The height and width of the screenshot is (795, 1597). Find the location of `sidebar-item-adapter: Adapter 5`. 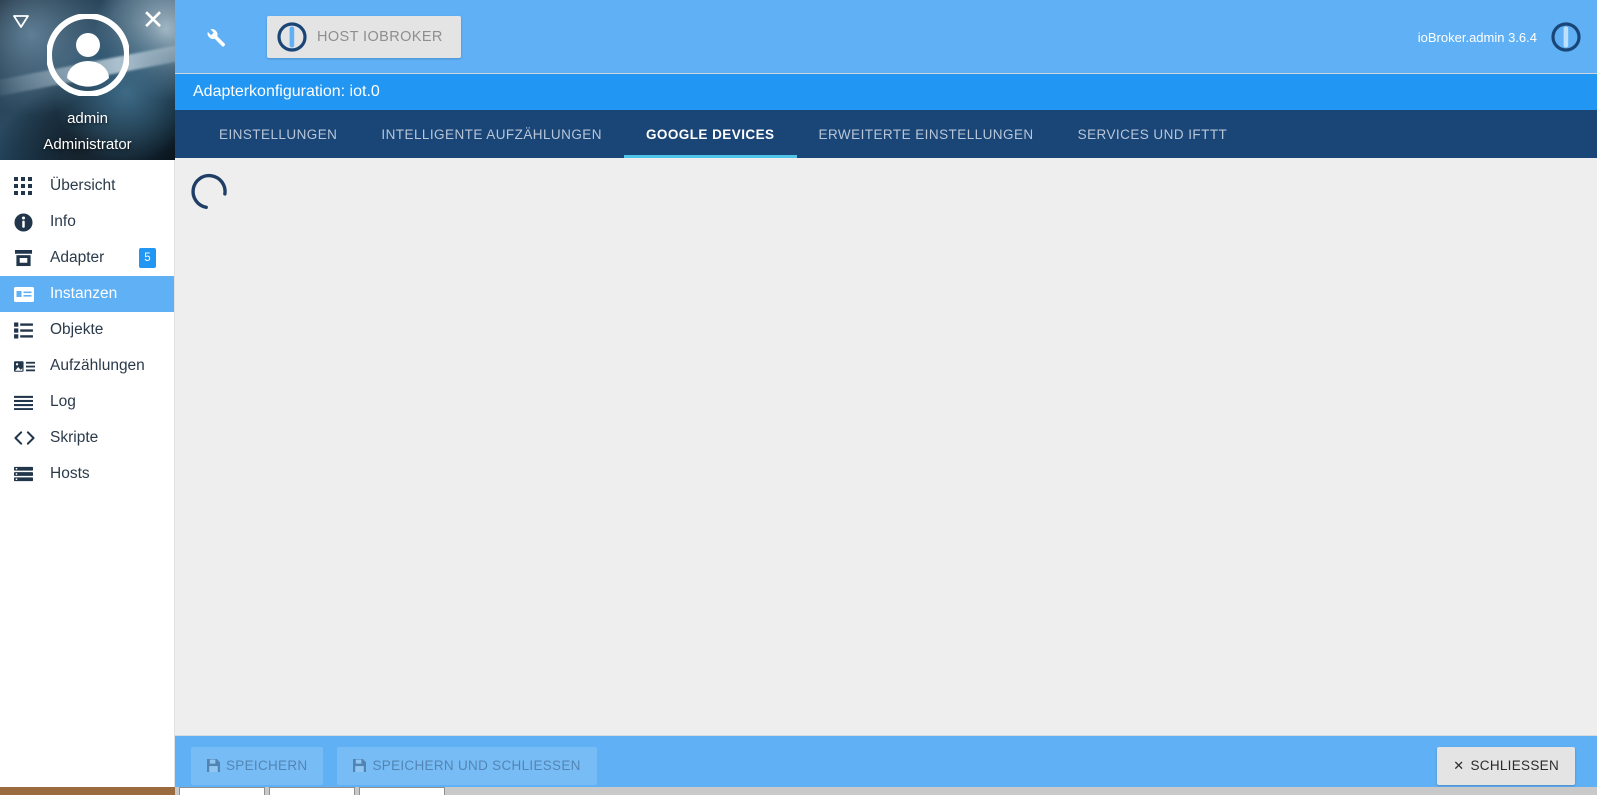

sidebar-item-adapter: Adapter 5 is located at coordinates (87, 258).